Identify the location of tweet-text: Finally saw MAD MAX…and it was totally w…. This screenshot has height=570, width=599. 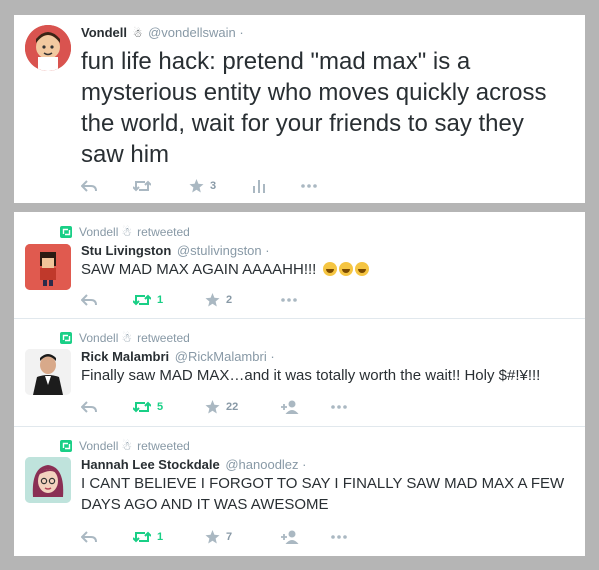
(311, 375).